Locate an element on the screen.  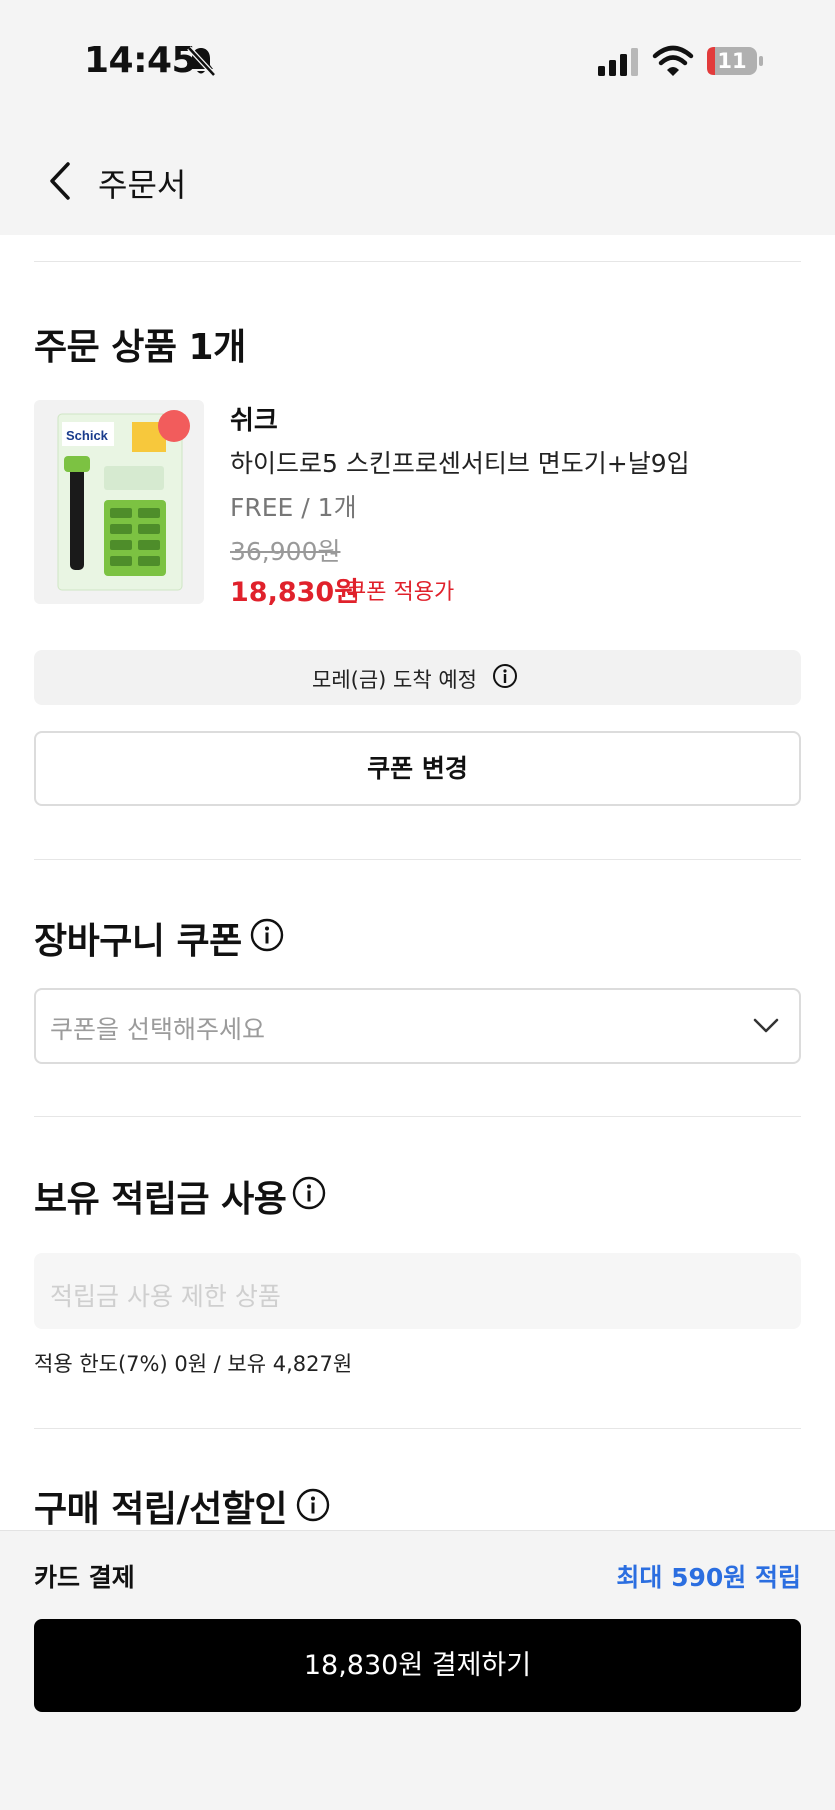
payment-method: 카드 결제 is located at coordinates (84, 1577).